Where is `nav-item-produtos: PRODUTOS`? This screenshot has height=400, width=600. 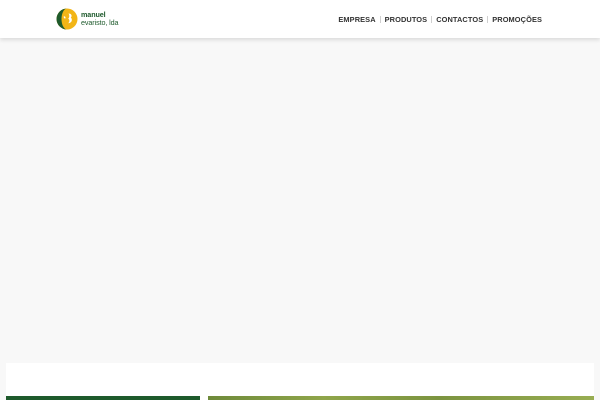
nav-item-produtos: PRODUTOS is located at coordinates (406, 19).